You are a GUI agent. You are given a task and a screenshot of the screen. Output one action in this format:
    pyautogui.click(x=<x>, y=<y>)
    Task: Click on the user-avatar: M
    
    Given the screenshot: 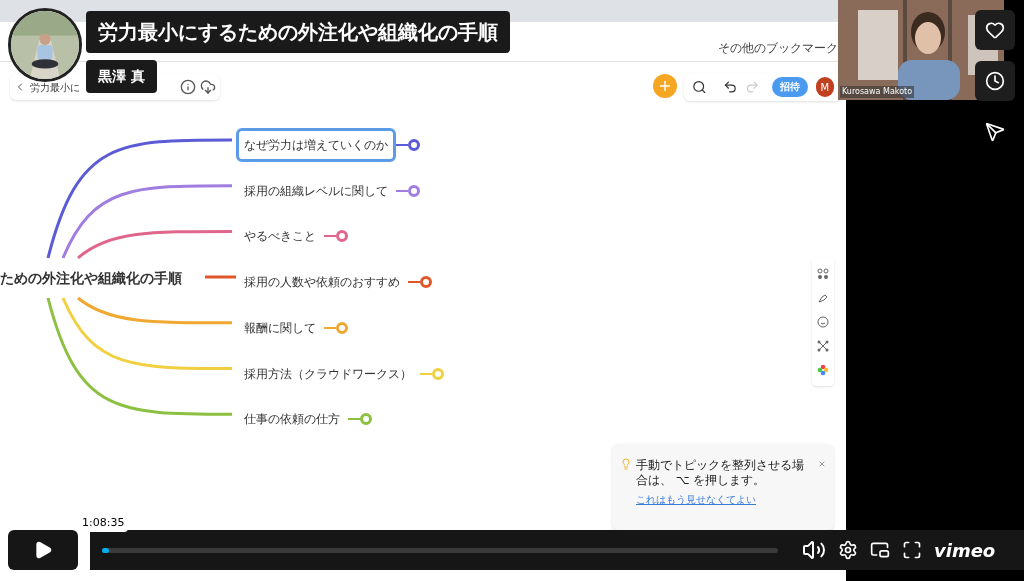 What is the action you would take?
    pyautogui.click(x=824, y=87)
    